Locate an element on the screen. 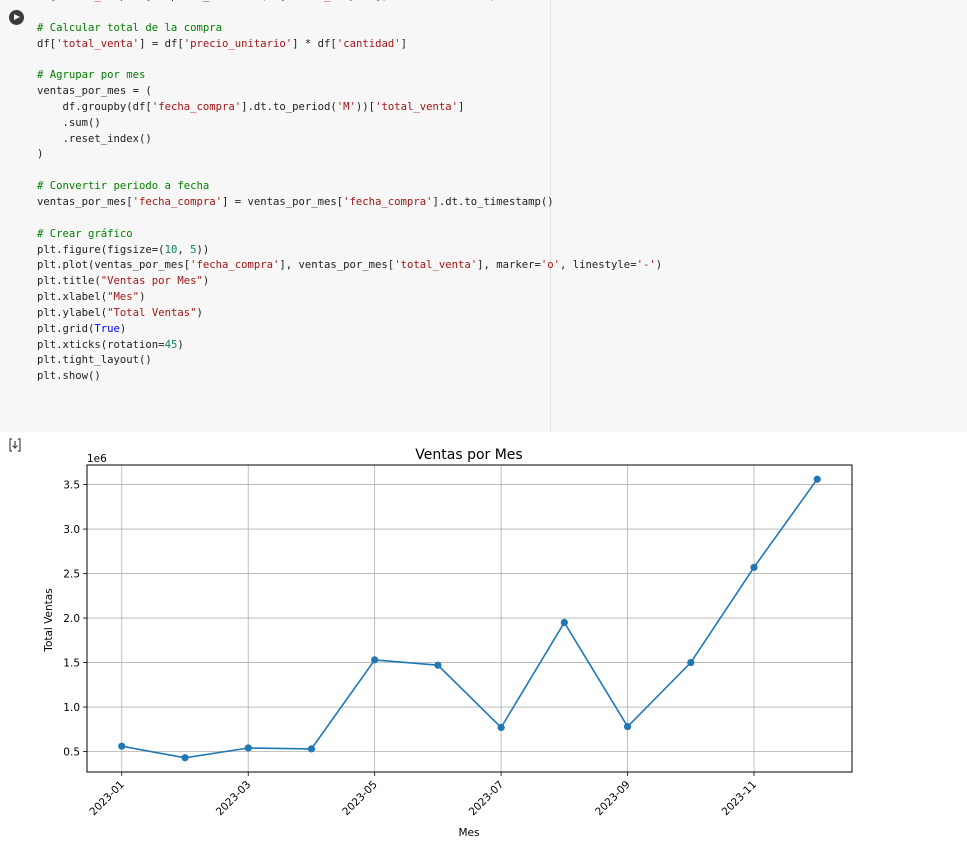 Image resolution: width=967 pixels, height=848 pixels. run-cell-button is located at coordinates (16, 17).